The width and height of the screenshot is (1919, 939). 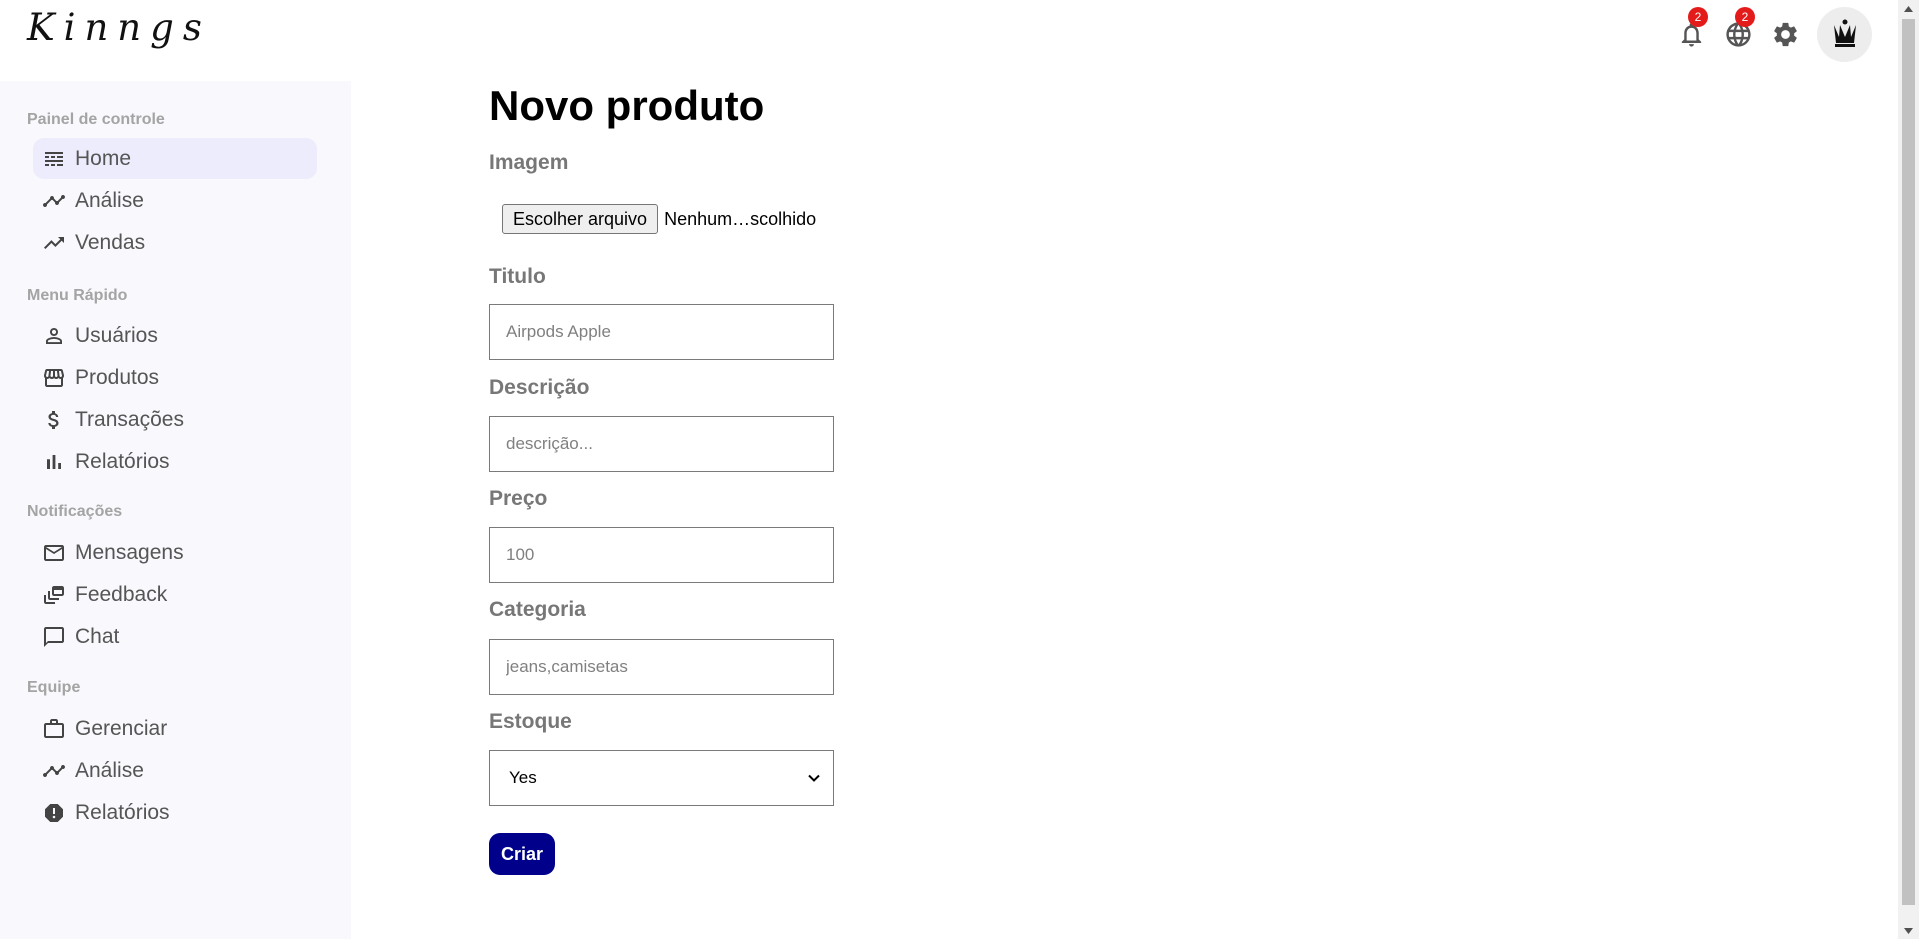 I want to click on page-scrollbar, so click(x=1908, y=469).